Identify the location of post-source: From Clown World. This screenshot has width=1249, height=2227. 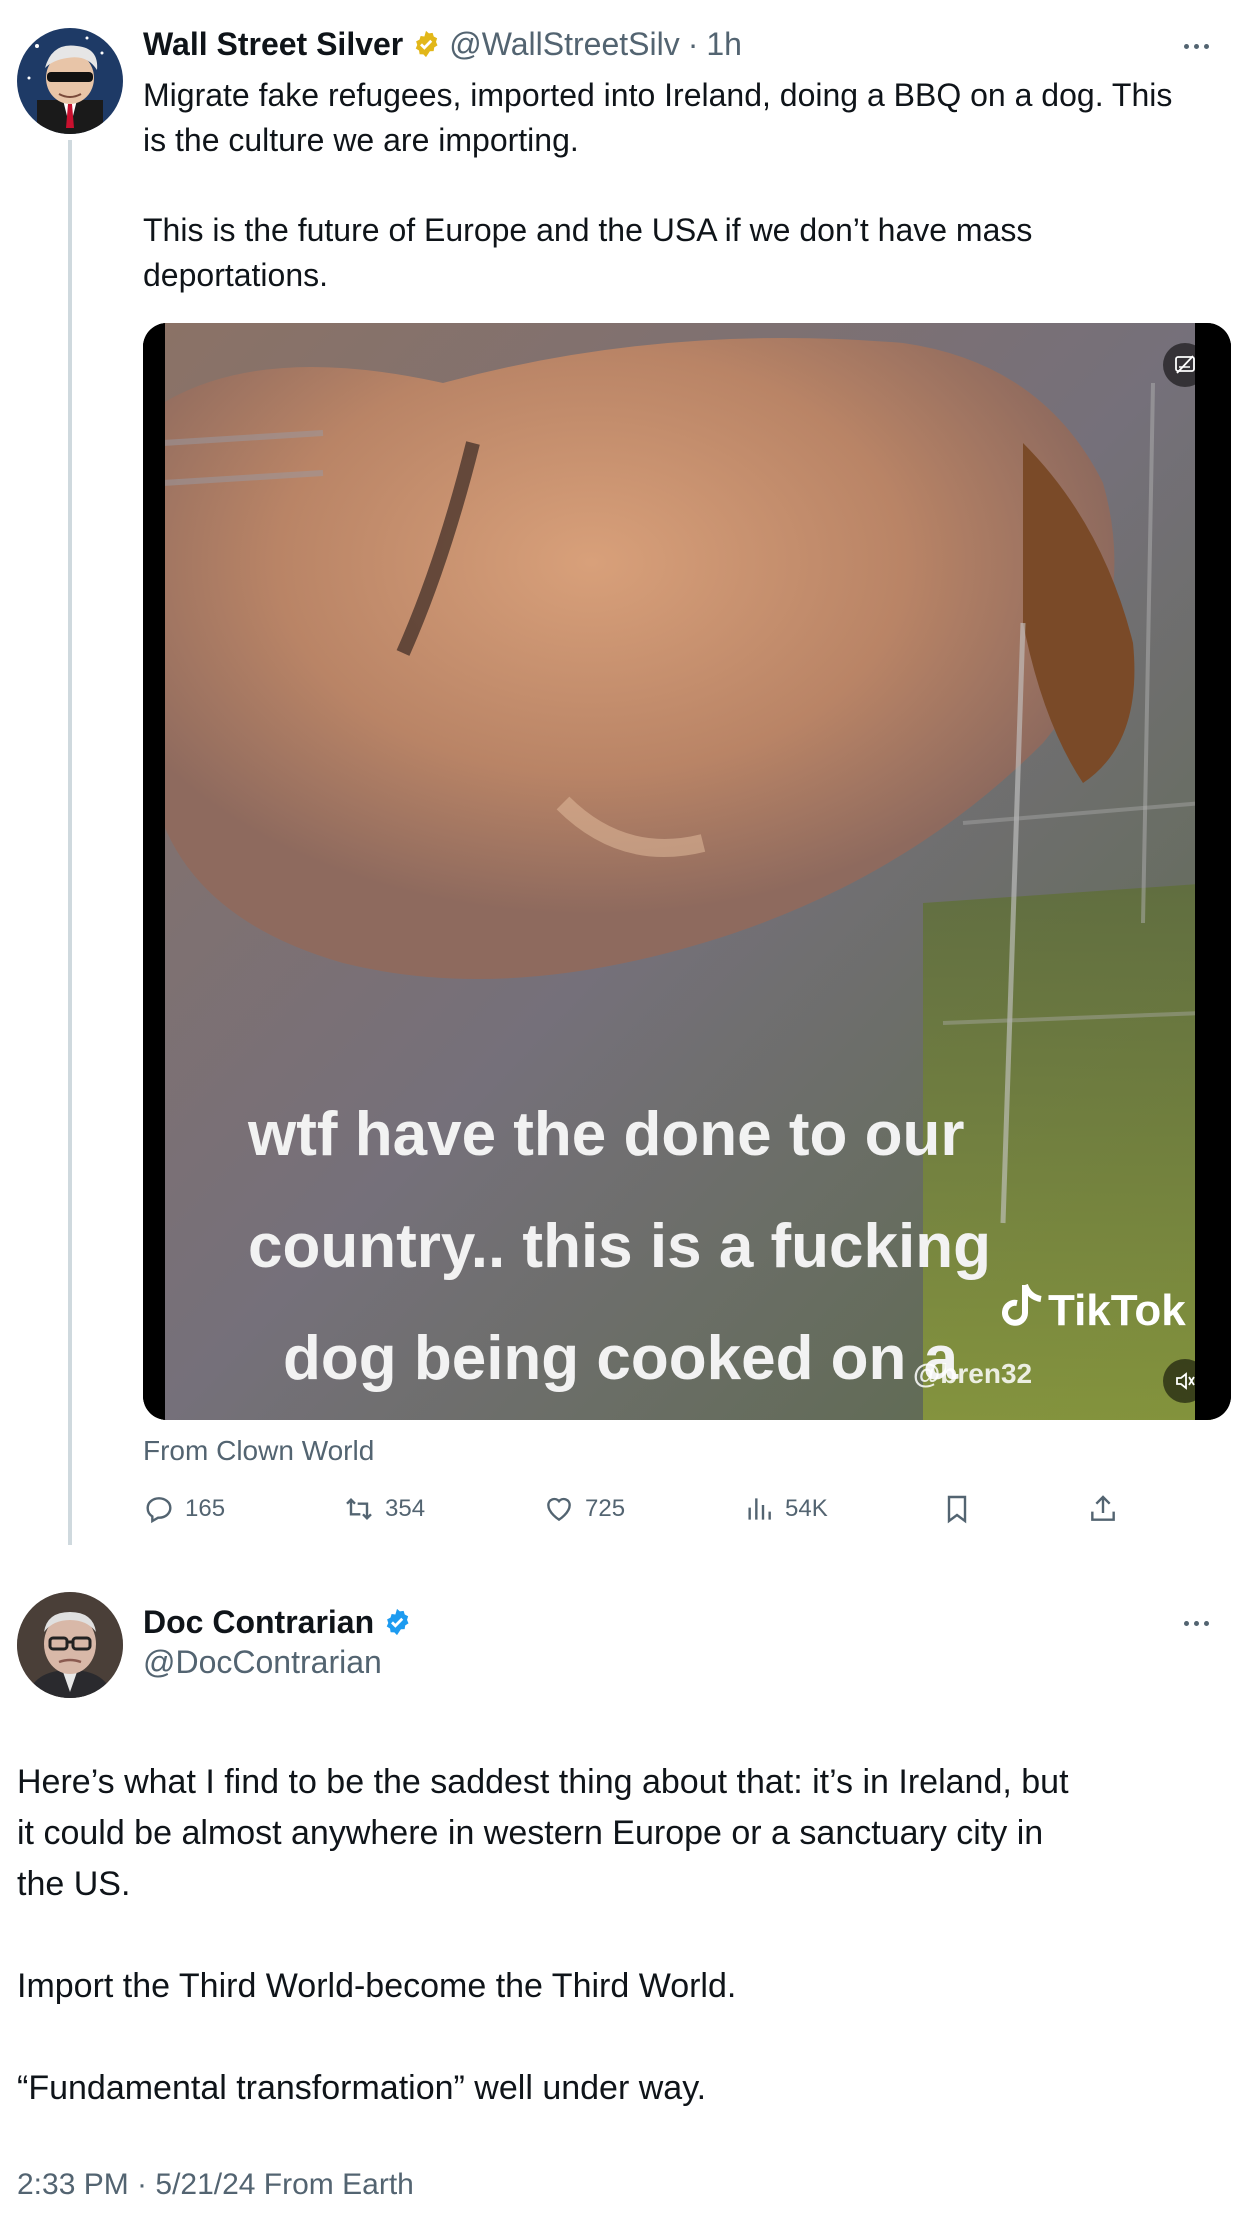
(258, 1451).